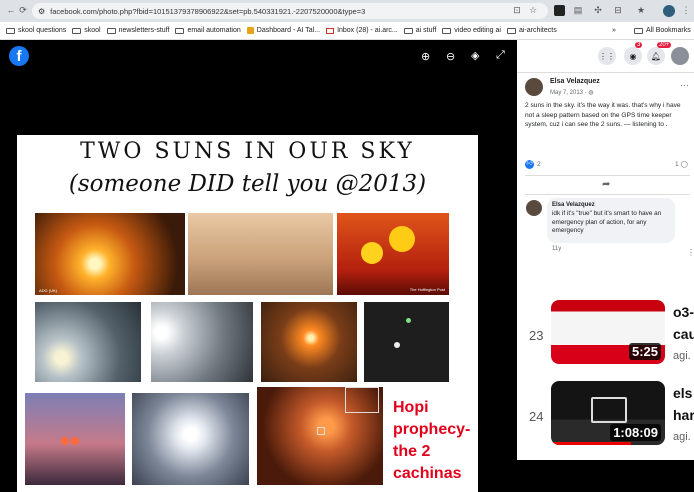  I want to click on profile-avatar, so click(669, 11).